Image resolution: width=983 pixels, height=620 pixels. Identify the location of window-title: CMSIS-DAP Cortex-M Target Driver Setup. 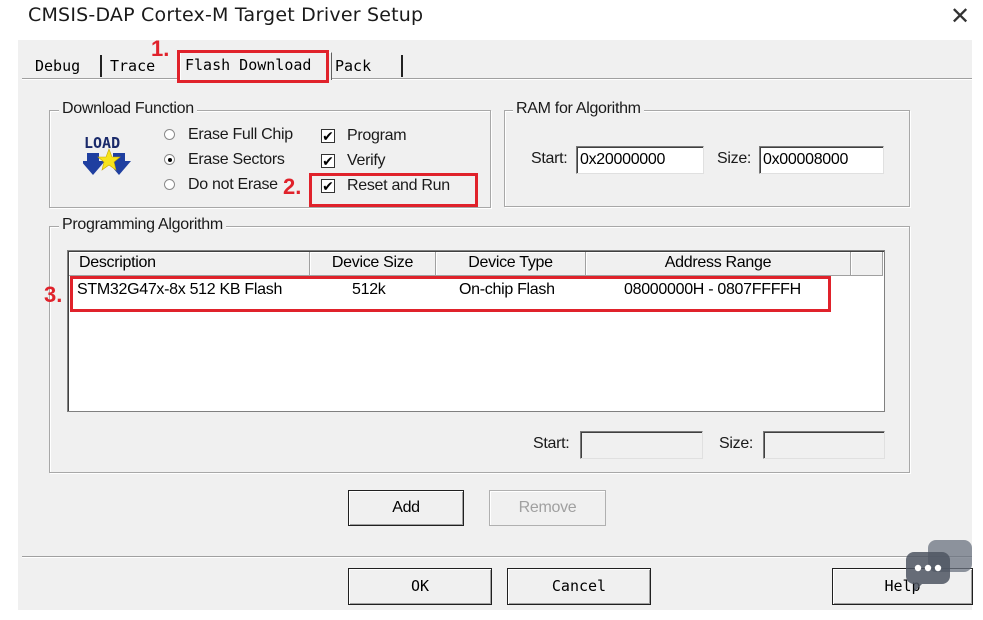
(226, 15).